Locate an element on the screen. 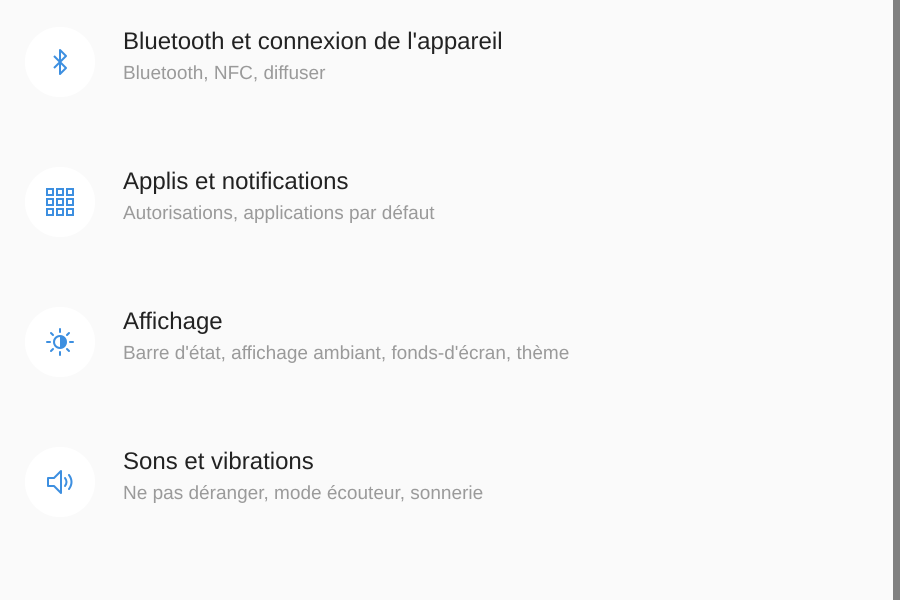 The width and height of the screenshot is (900, 600). speaker-icon is located at coordinates (60, 482).